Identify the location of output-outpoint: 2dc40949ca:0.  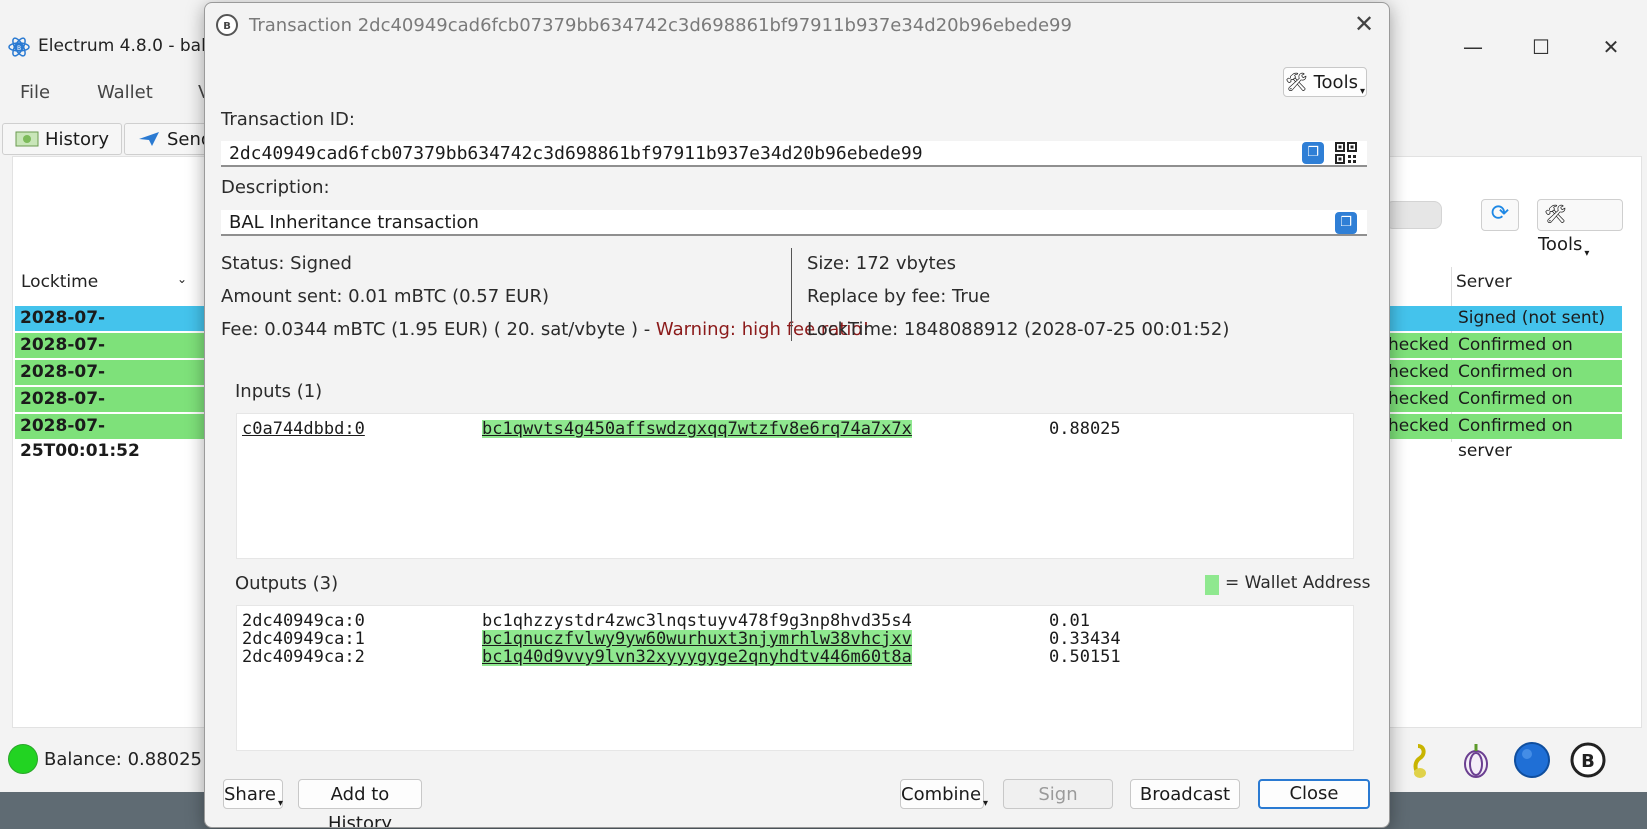
(303, 621).